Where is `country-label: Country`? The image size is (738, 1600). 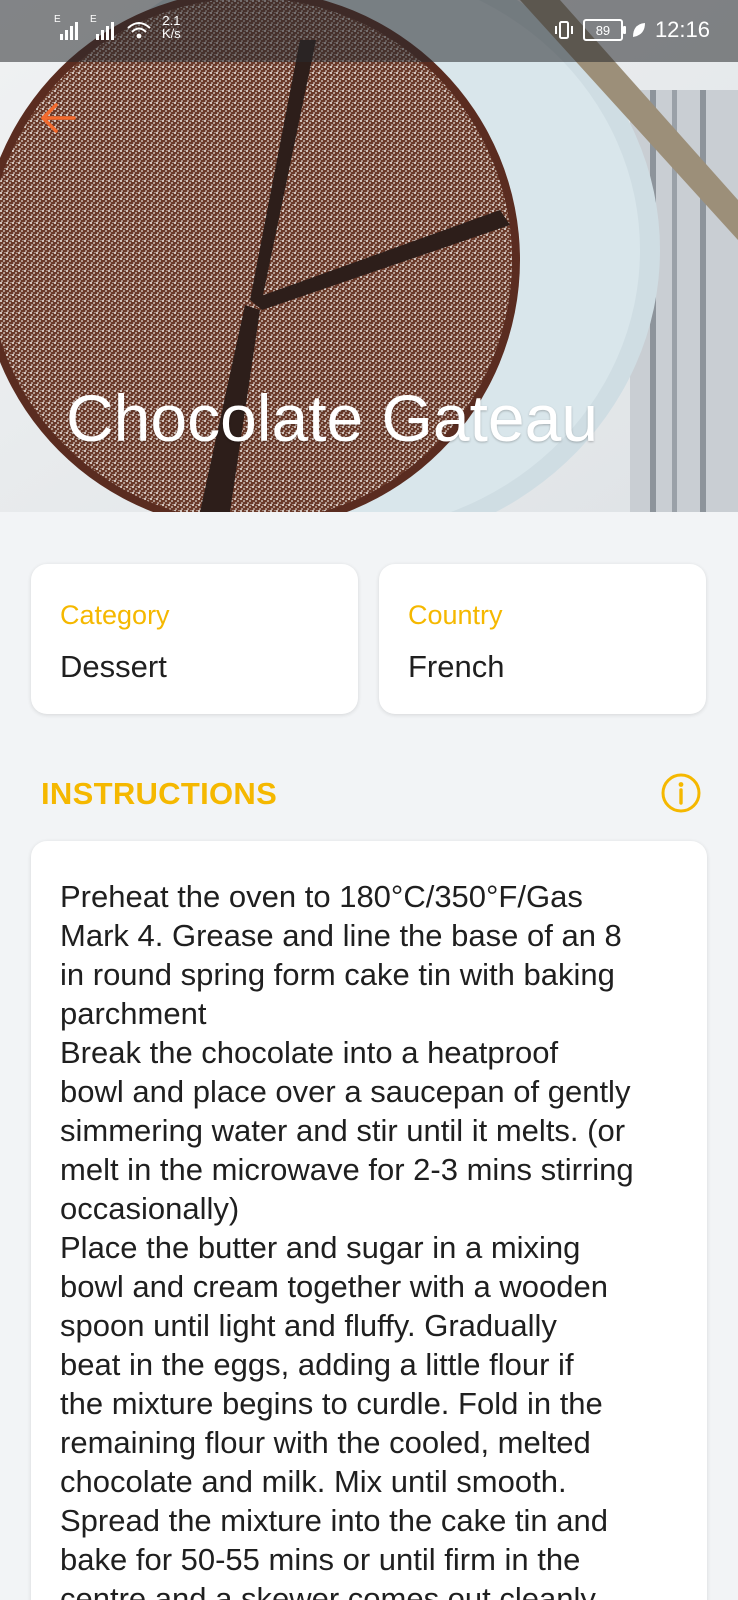 country-label: Country is located at coordinates (455, 615).